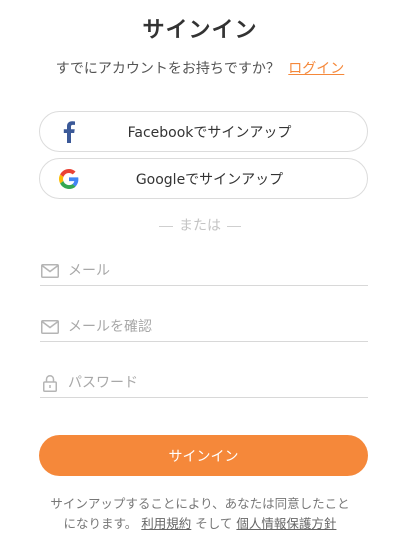 The image size is (400, 545). What do you see at coordinates (50, 383) in the screenshot?
I see `lock-icon` at bounding box center [50, 383].